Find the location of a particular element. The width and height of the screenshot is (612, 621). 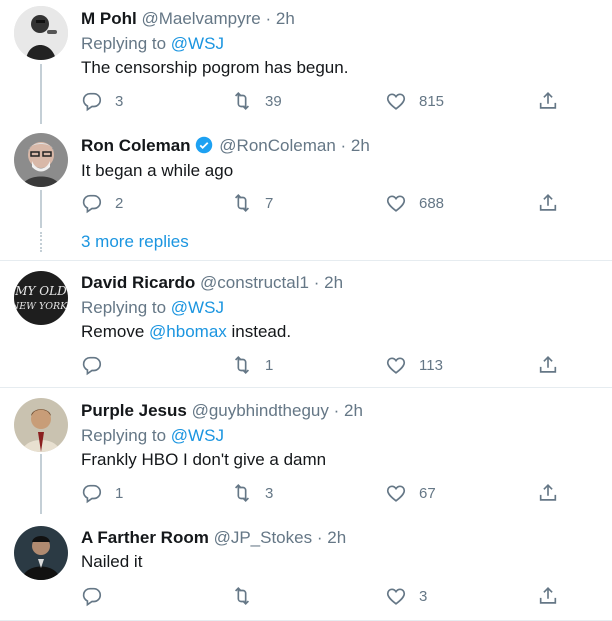

tweet-header: M Pohl @Maelvampyre · 2h is located at coordinates (188, 19).